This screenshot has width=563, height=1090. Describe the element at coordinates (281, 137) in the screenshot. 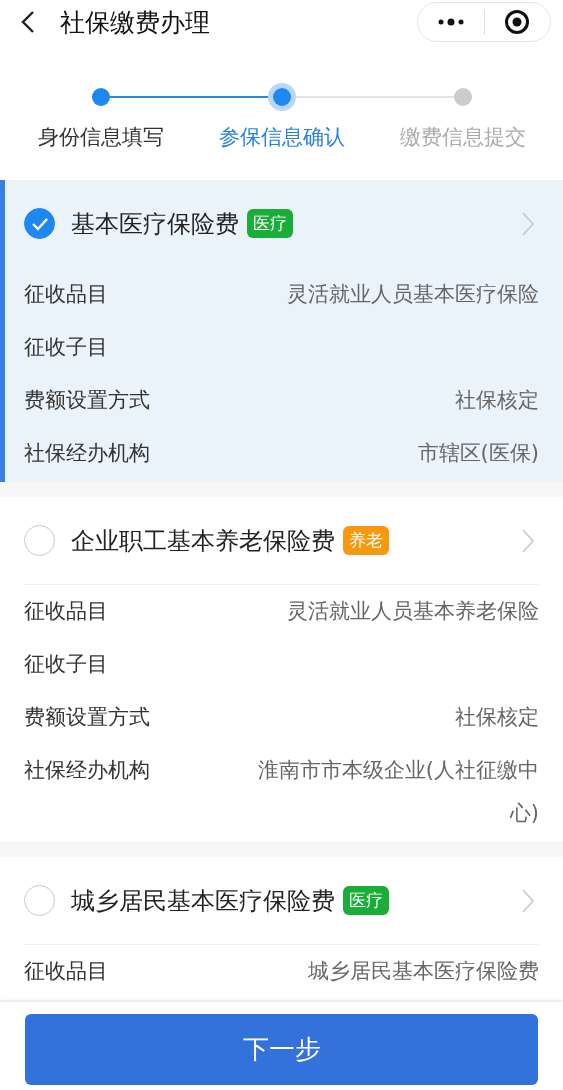

I see `step-label: 参保信息确认` at that location.